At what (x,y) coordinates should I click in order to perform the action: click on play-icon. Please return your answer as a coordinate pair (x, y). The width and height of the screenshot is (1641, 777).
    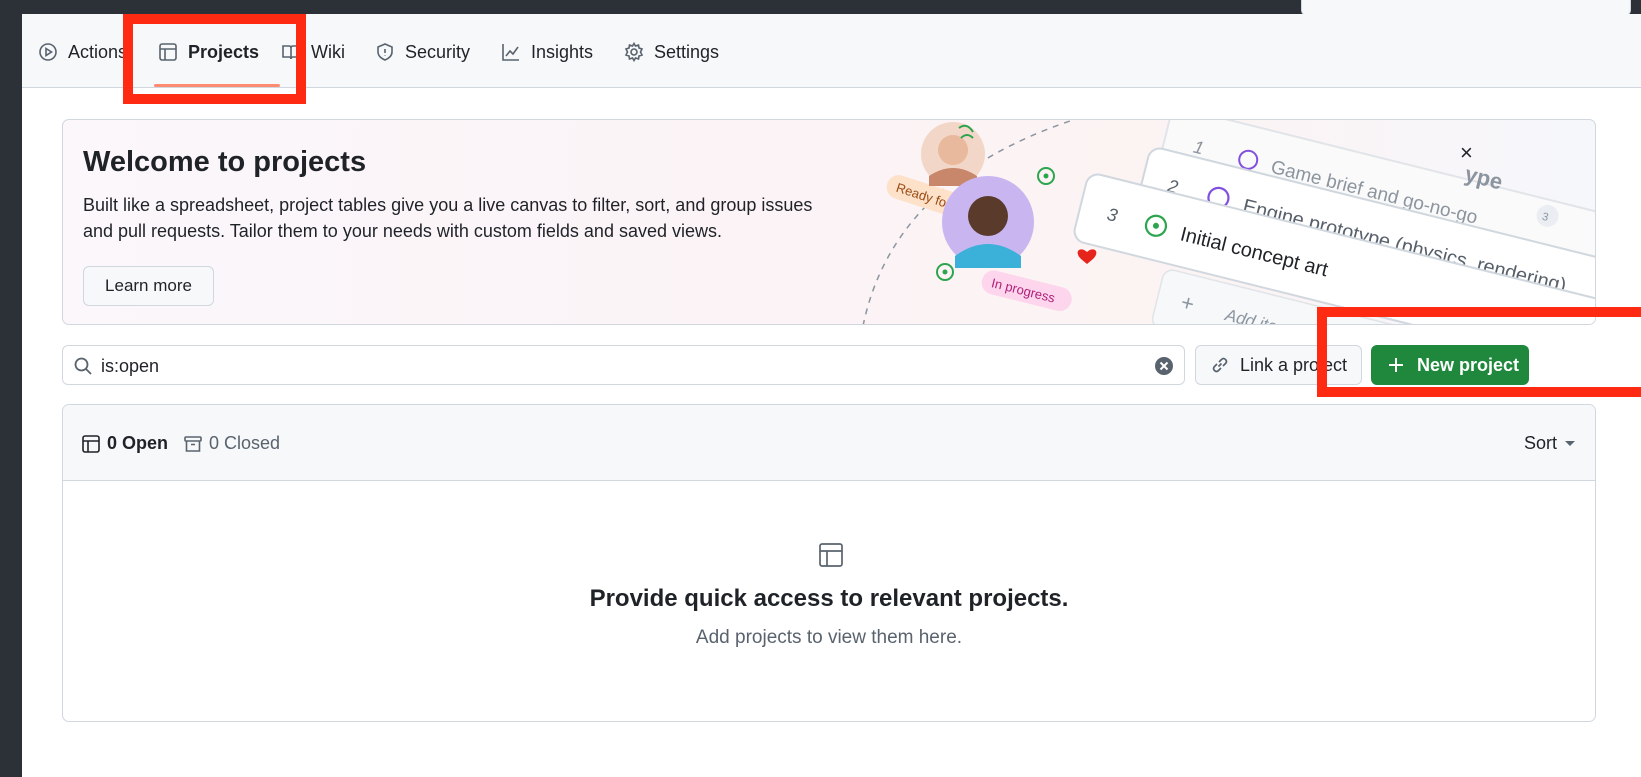
    Looking at the image, I should click on (48, 52).